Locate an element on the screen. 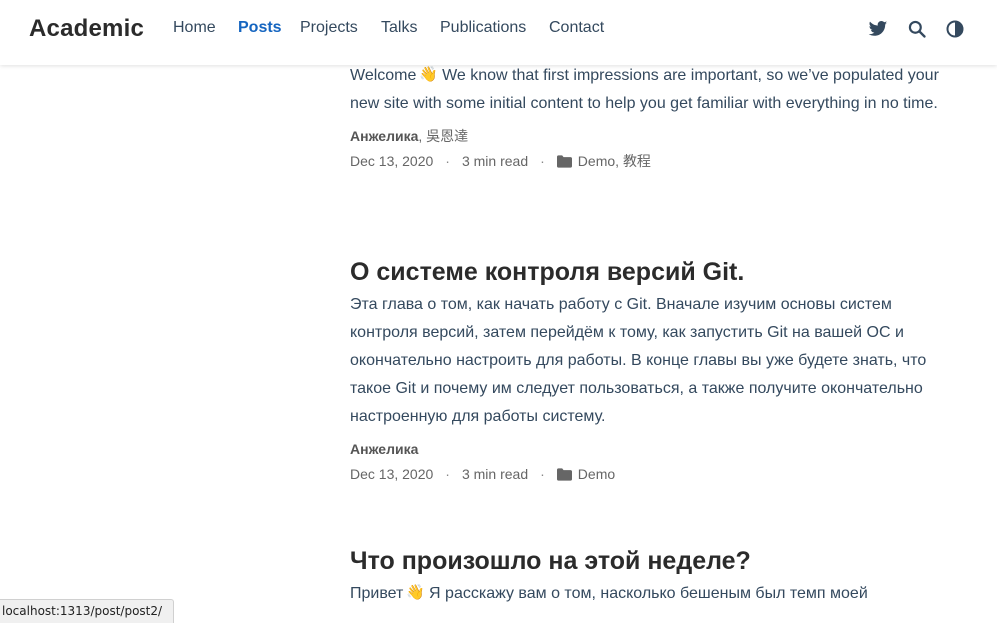 Image resolution: width=997 pixels, height=623 pixels. nav-talks: Talks is located at coordinates (399, 28).